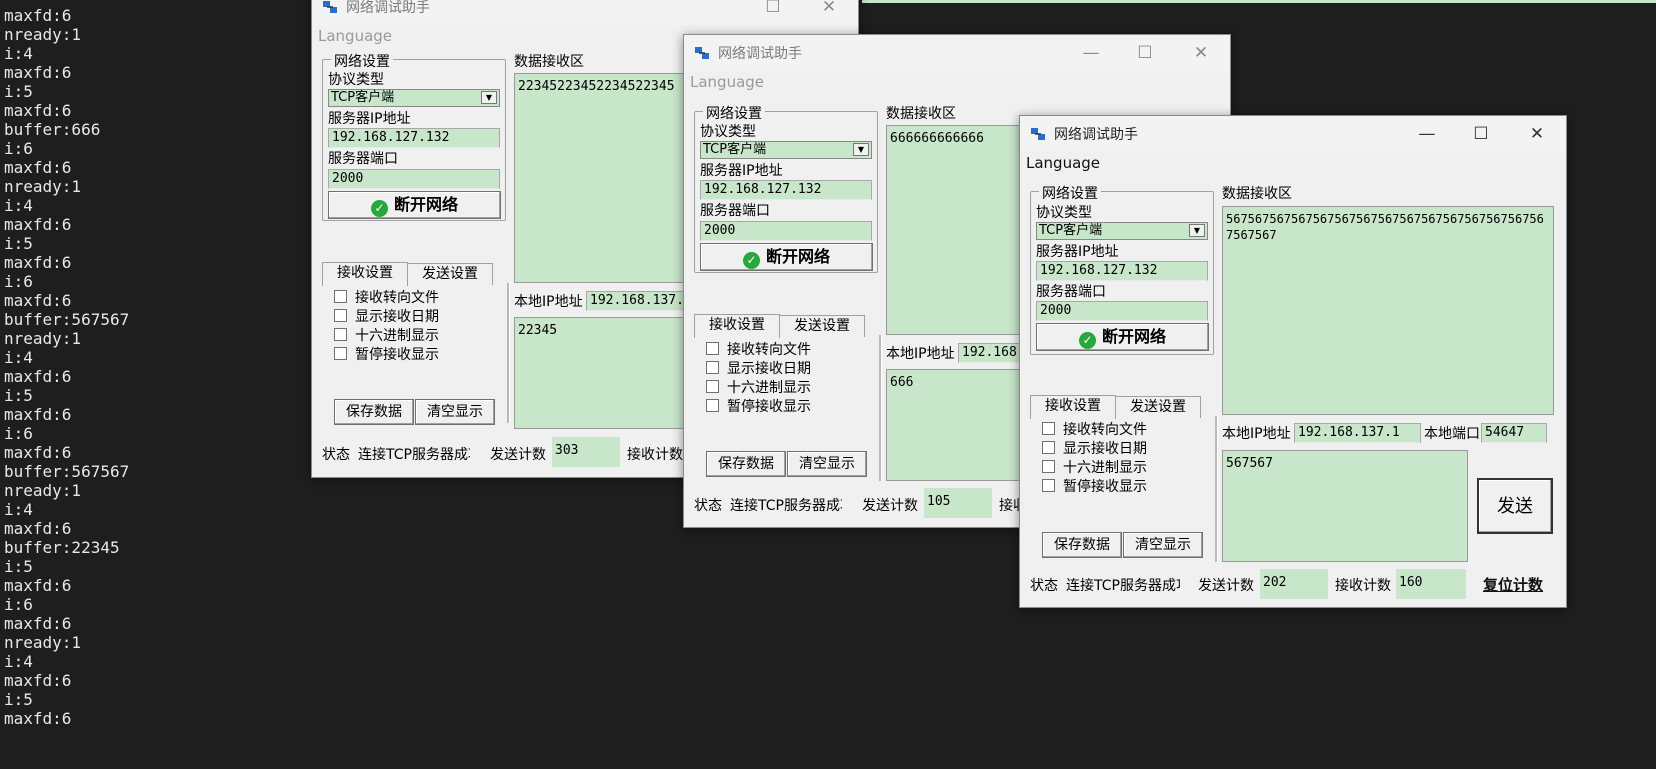  What do you see at coordinates (1431, 584) in the screenshot?
I see `recv-count-field: 160` at bounding box center [1431, 584].